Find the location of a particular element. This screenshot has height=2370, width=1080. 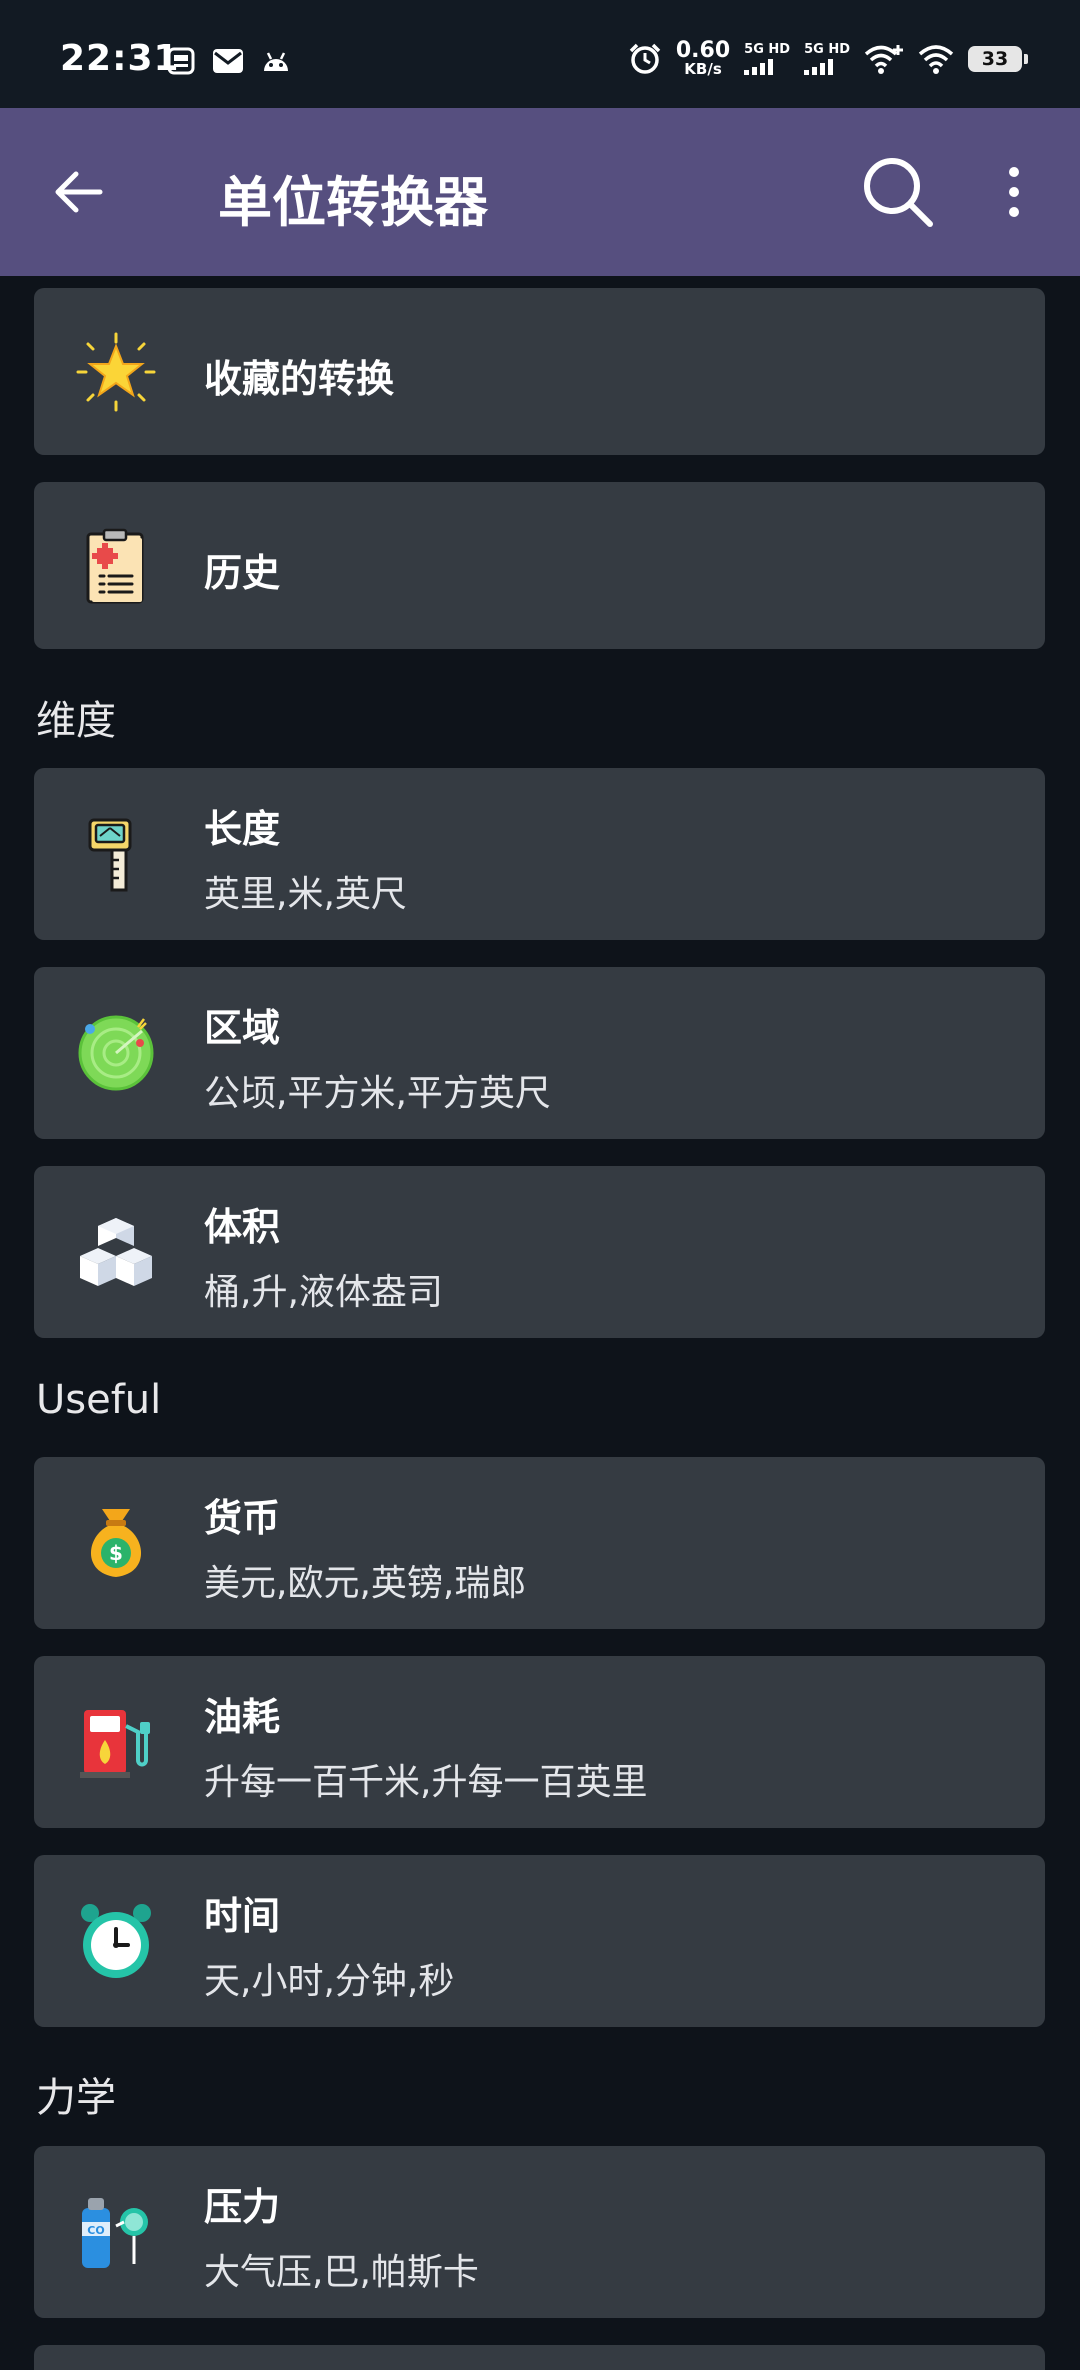

gas-cylinder-icon: CO is located at coordinates (115, 2233).